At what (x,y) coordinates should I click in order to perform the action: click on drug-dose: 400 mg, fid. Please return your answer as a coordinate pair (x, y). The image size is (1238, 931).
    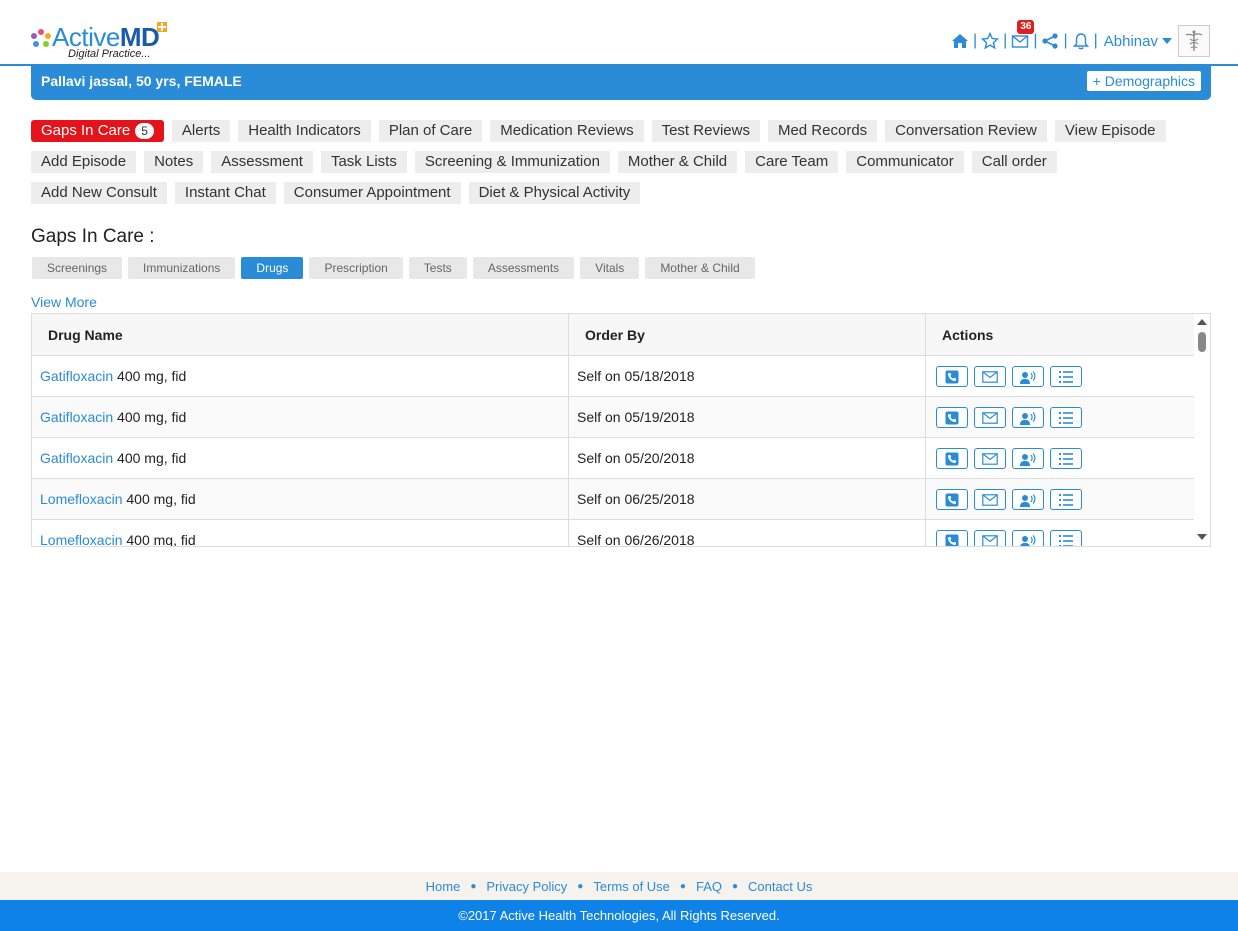
    Looking at the image, I should click on (159, 499).